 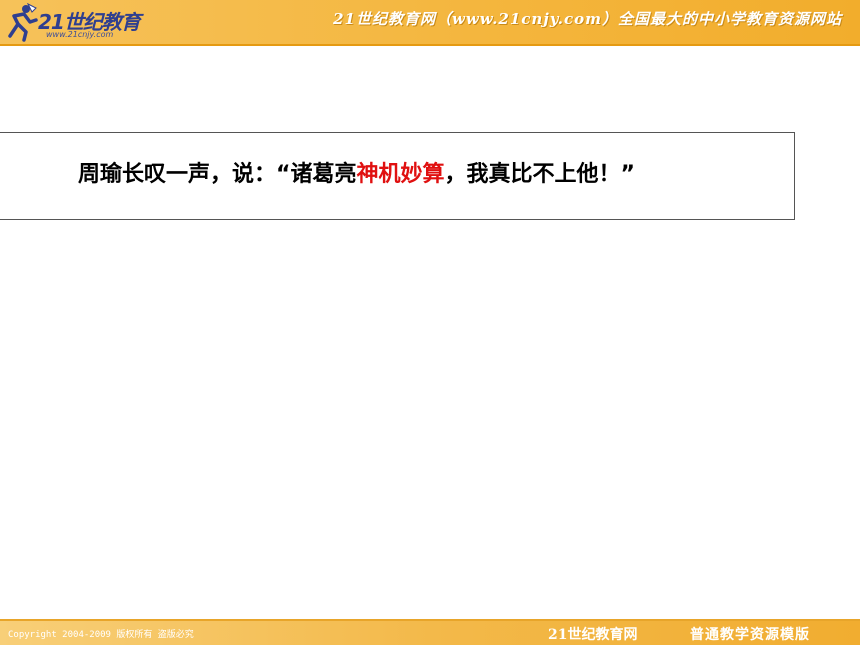 What do you see at coordinates (23, 22) in the screenshot?
I see `running-figure-icon` at bounding box center [23, 22].